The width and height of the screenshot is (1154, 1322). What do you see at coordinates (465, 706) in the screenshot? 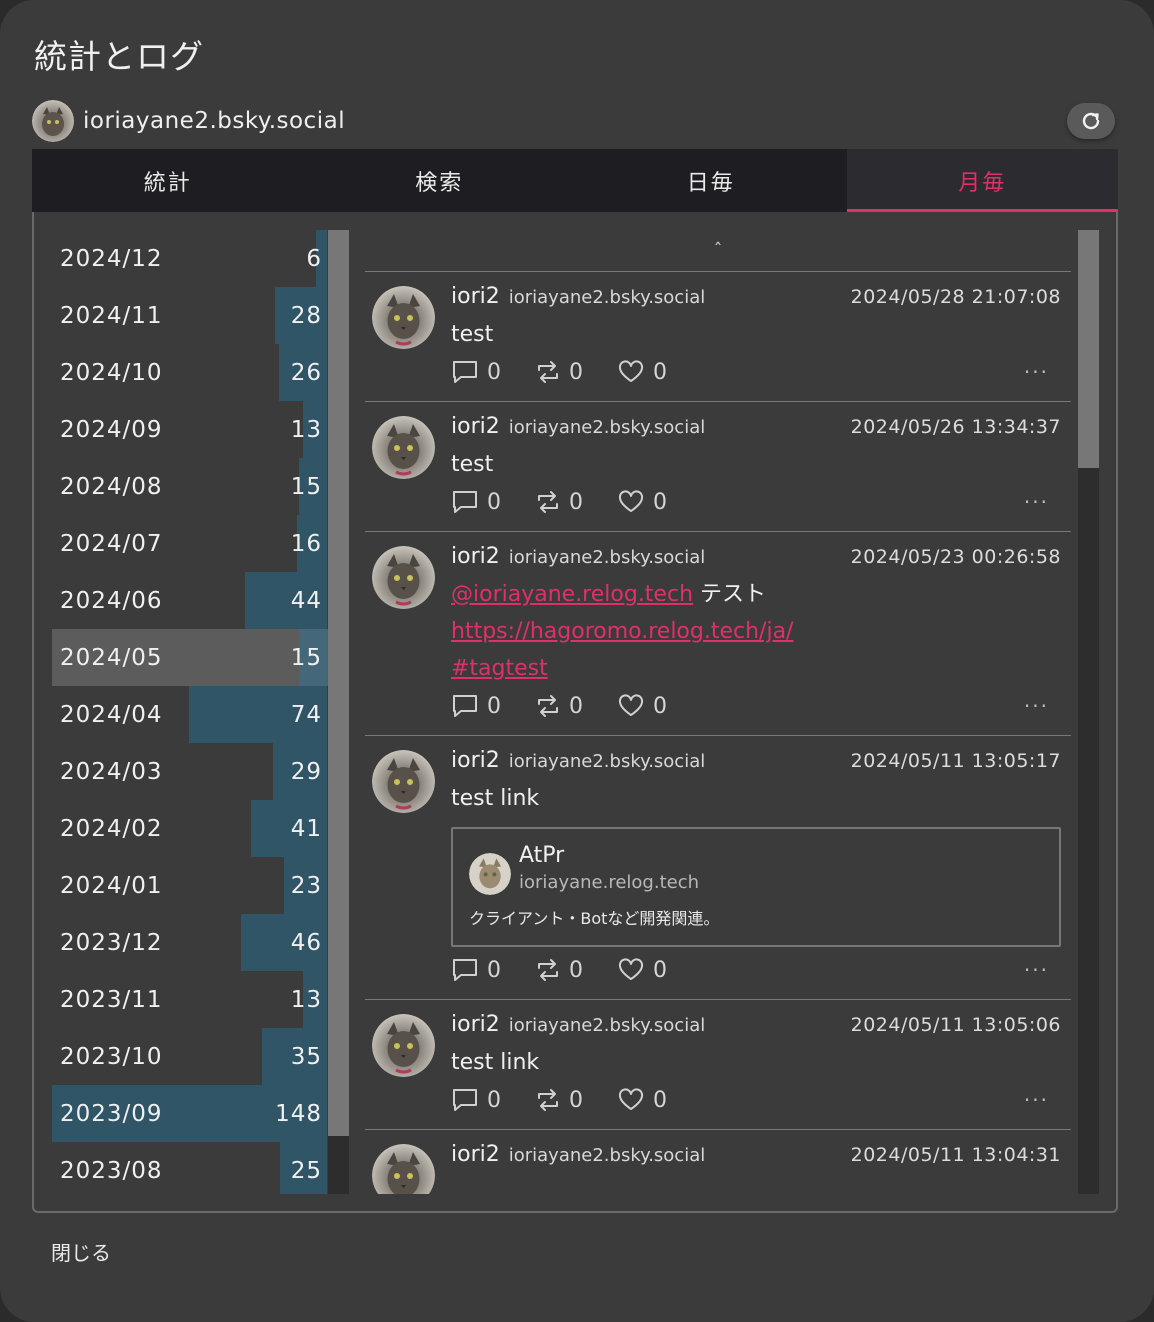
I see `reply-icon` at bounding box center [465, 706].